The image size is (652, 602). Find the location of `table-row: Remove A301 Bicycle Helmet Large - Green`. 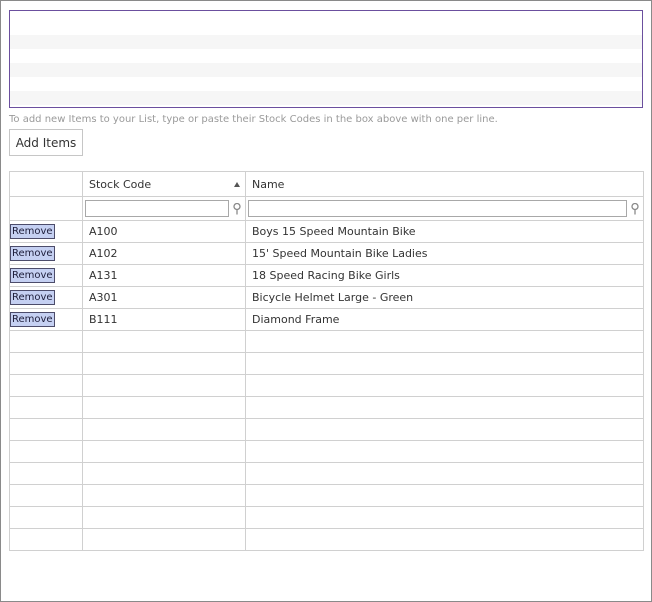

table-row: Remove A301 Bicycle Helmet Large - Green is located at coordinates (326, 297).